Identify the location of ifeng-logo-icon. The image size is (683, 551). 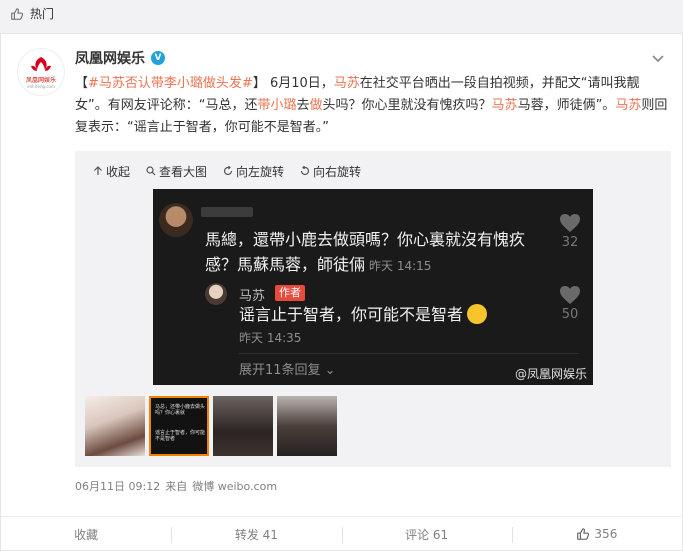
(41, 63).